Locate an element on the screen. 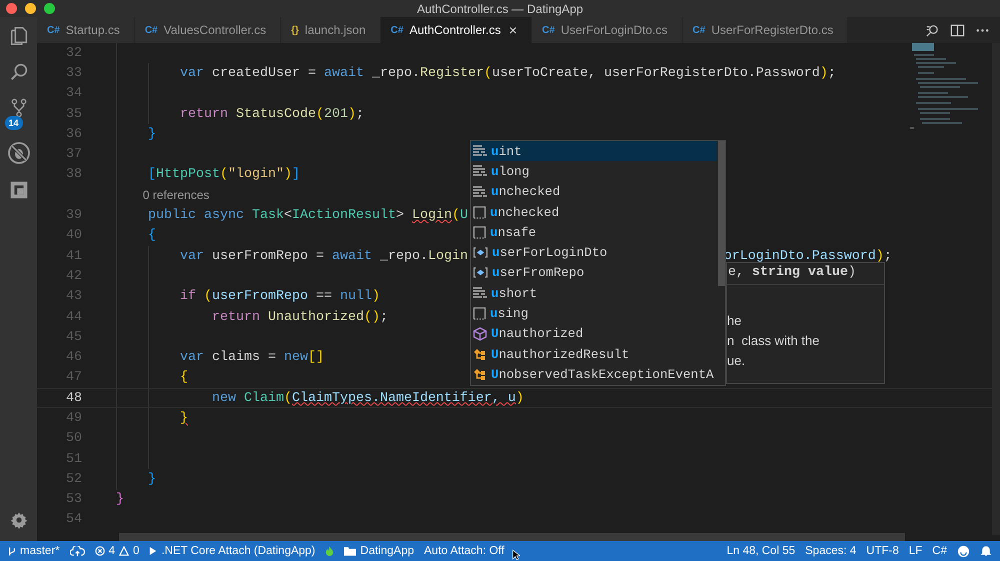 The width and height of the screenshot is (1000, 561). suggestion-item: UnauthorizedResult is located at coordinates (594, 354).